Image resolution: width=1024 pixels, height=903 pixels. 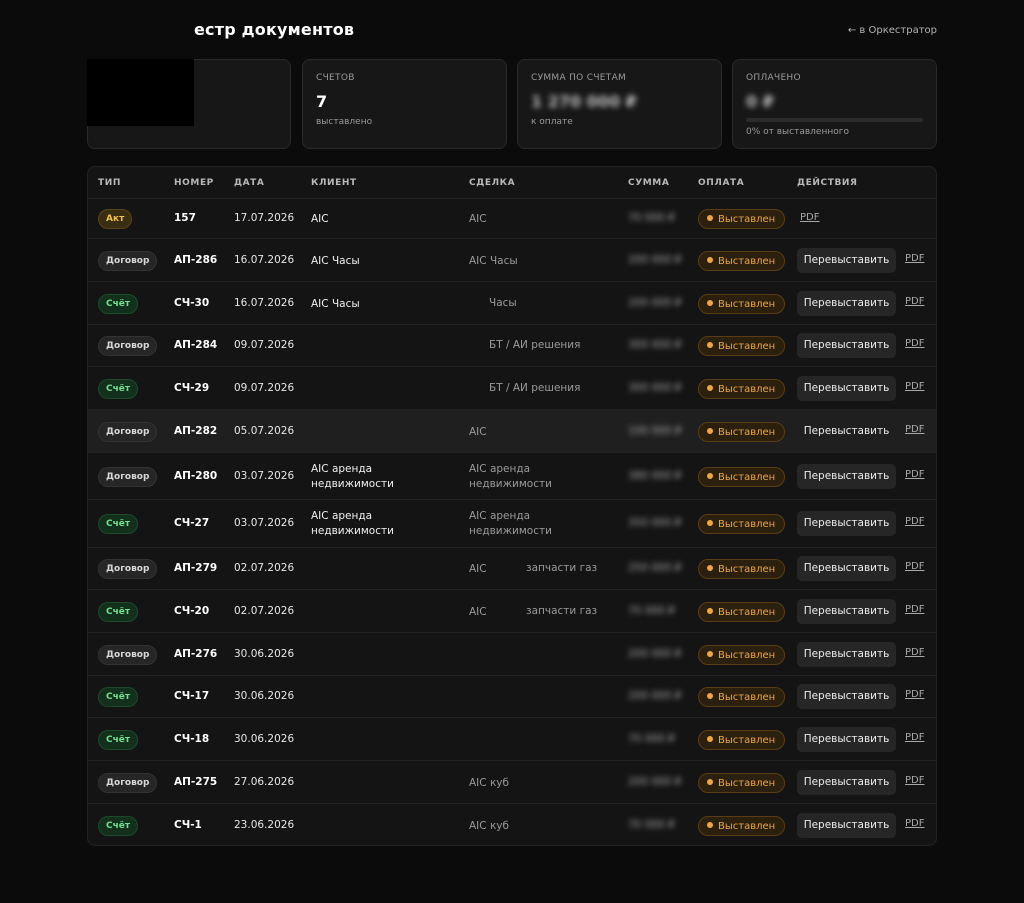 I want to click on deal-name: AIC, so click(x=478, y=432).